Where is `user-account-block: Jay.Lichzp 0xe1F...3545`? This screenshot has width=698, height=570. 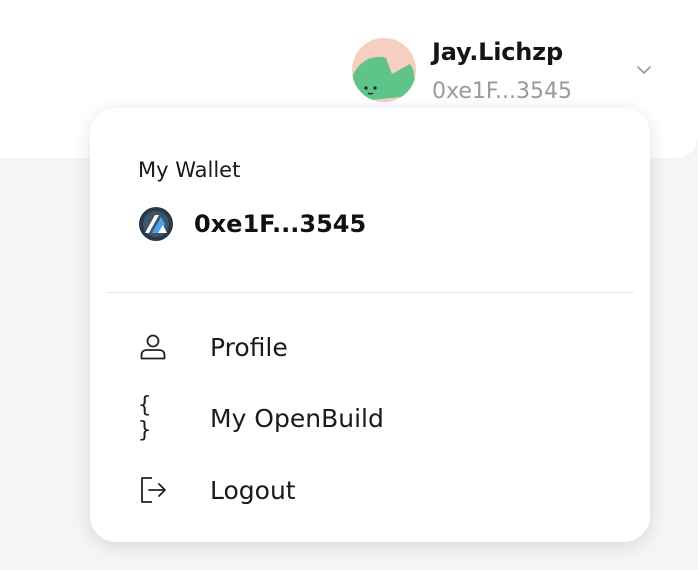
user-account-block: Jay.Lichzp 0xe1F...3545 is located at coordinates (462, 72).